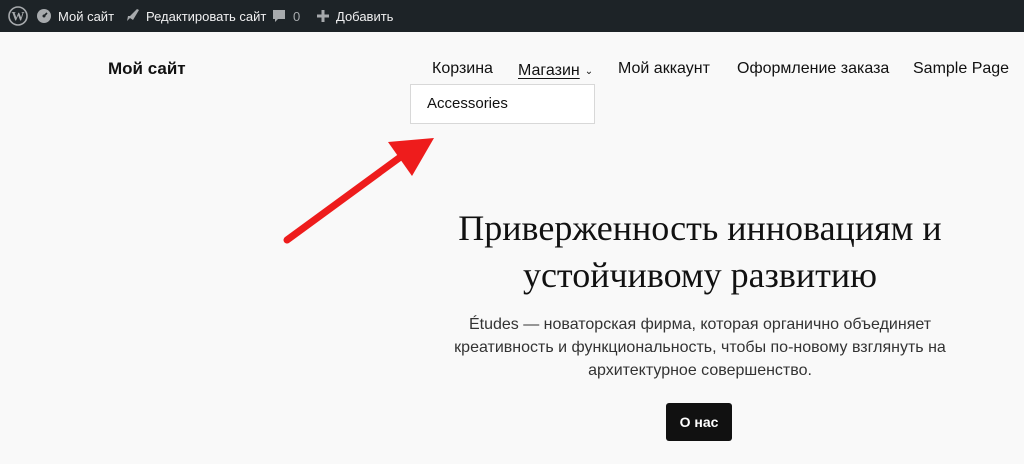 Image resolution: width=1024 pixels, height=464 pixels. Describe the element at coordinates (297, 16) in the screenshot. I see `comments-count: 0` at that location.